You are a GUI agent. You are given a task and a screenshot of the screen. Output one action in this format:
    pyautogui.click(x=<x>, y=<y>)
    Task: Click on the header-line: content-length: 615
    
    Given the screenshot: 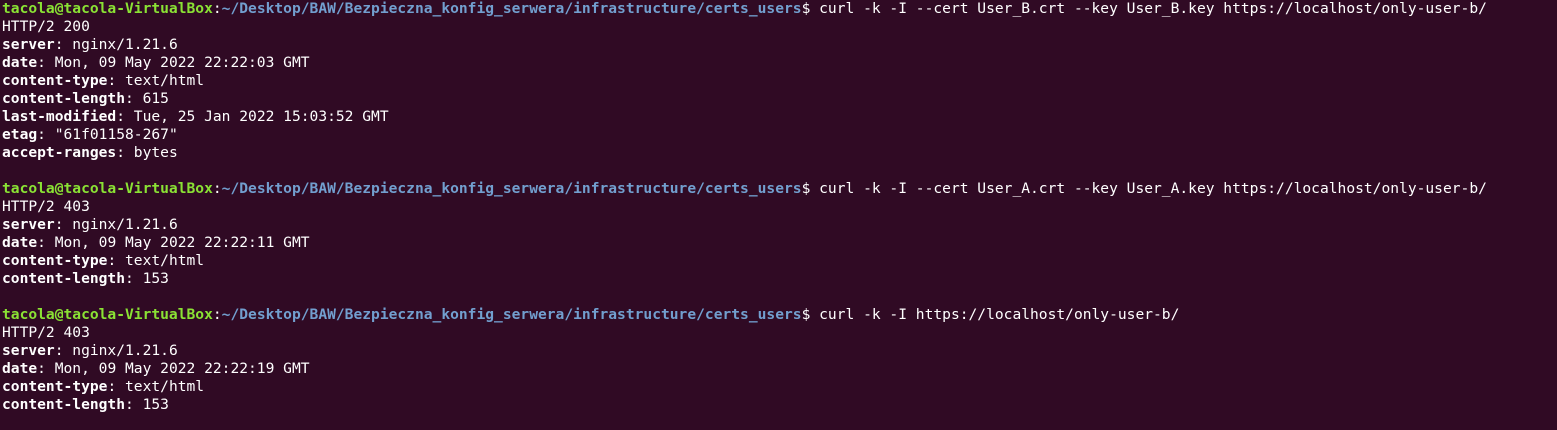 What is the action you would take?
    pyautogui.click(x=779, y=99)
    